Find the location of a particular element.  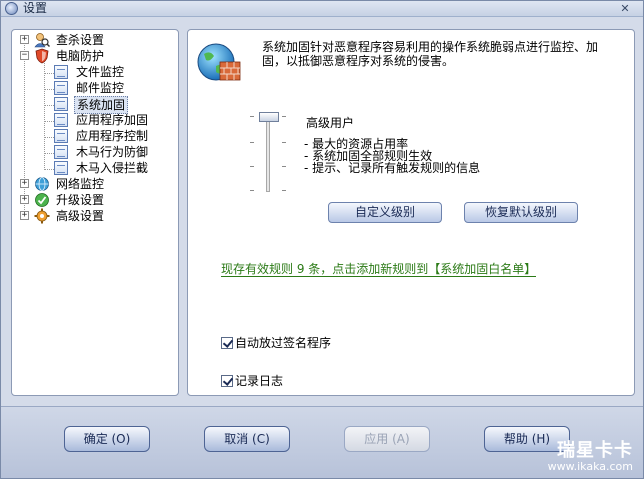

tree-item-label: 木马行为防御 is located at coordinates (112, 152).